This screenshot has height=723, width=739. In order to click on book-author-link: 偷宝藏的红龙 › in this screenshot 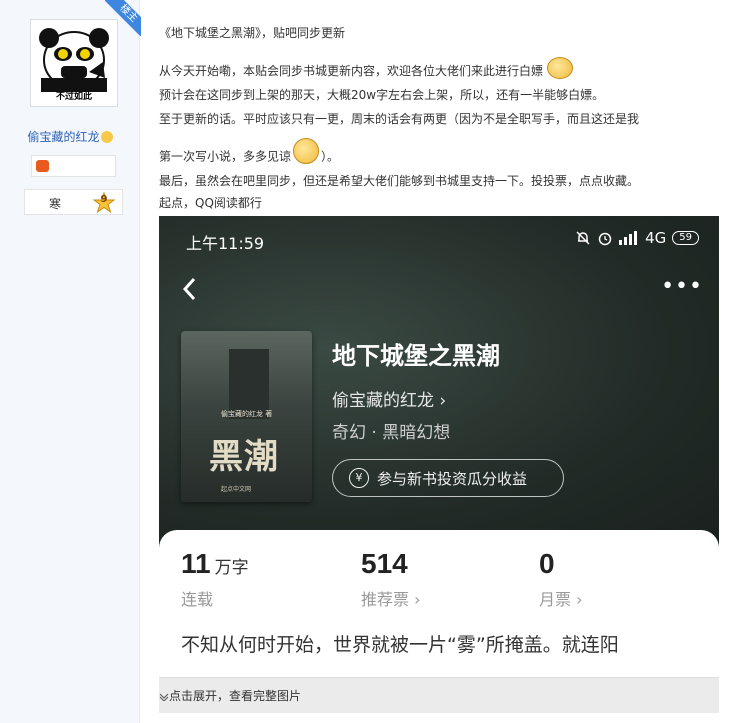, I will do `click(389, 398)`.